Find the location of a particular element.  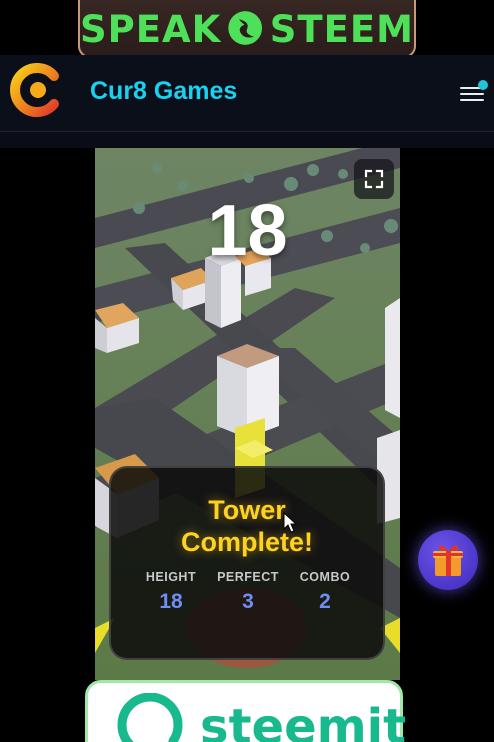

mouse-cursor-icon is located at coordinates (290, 522).